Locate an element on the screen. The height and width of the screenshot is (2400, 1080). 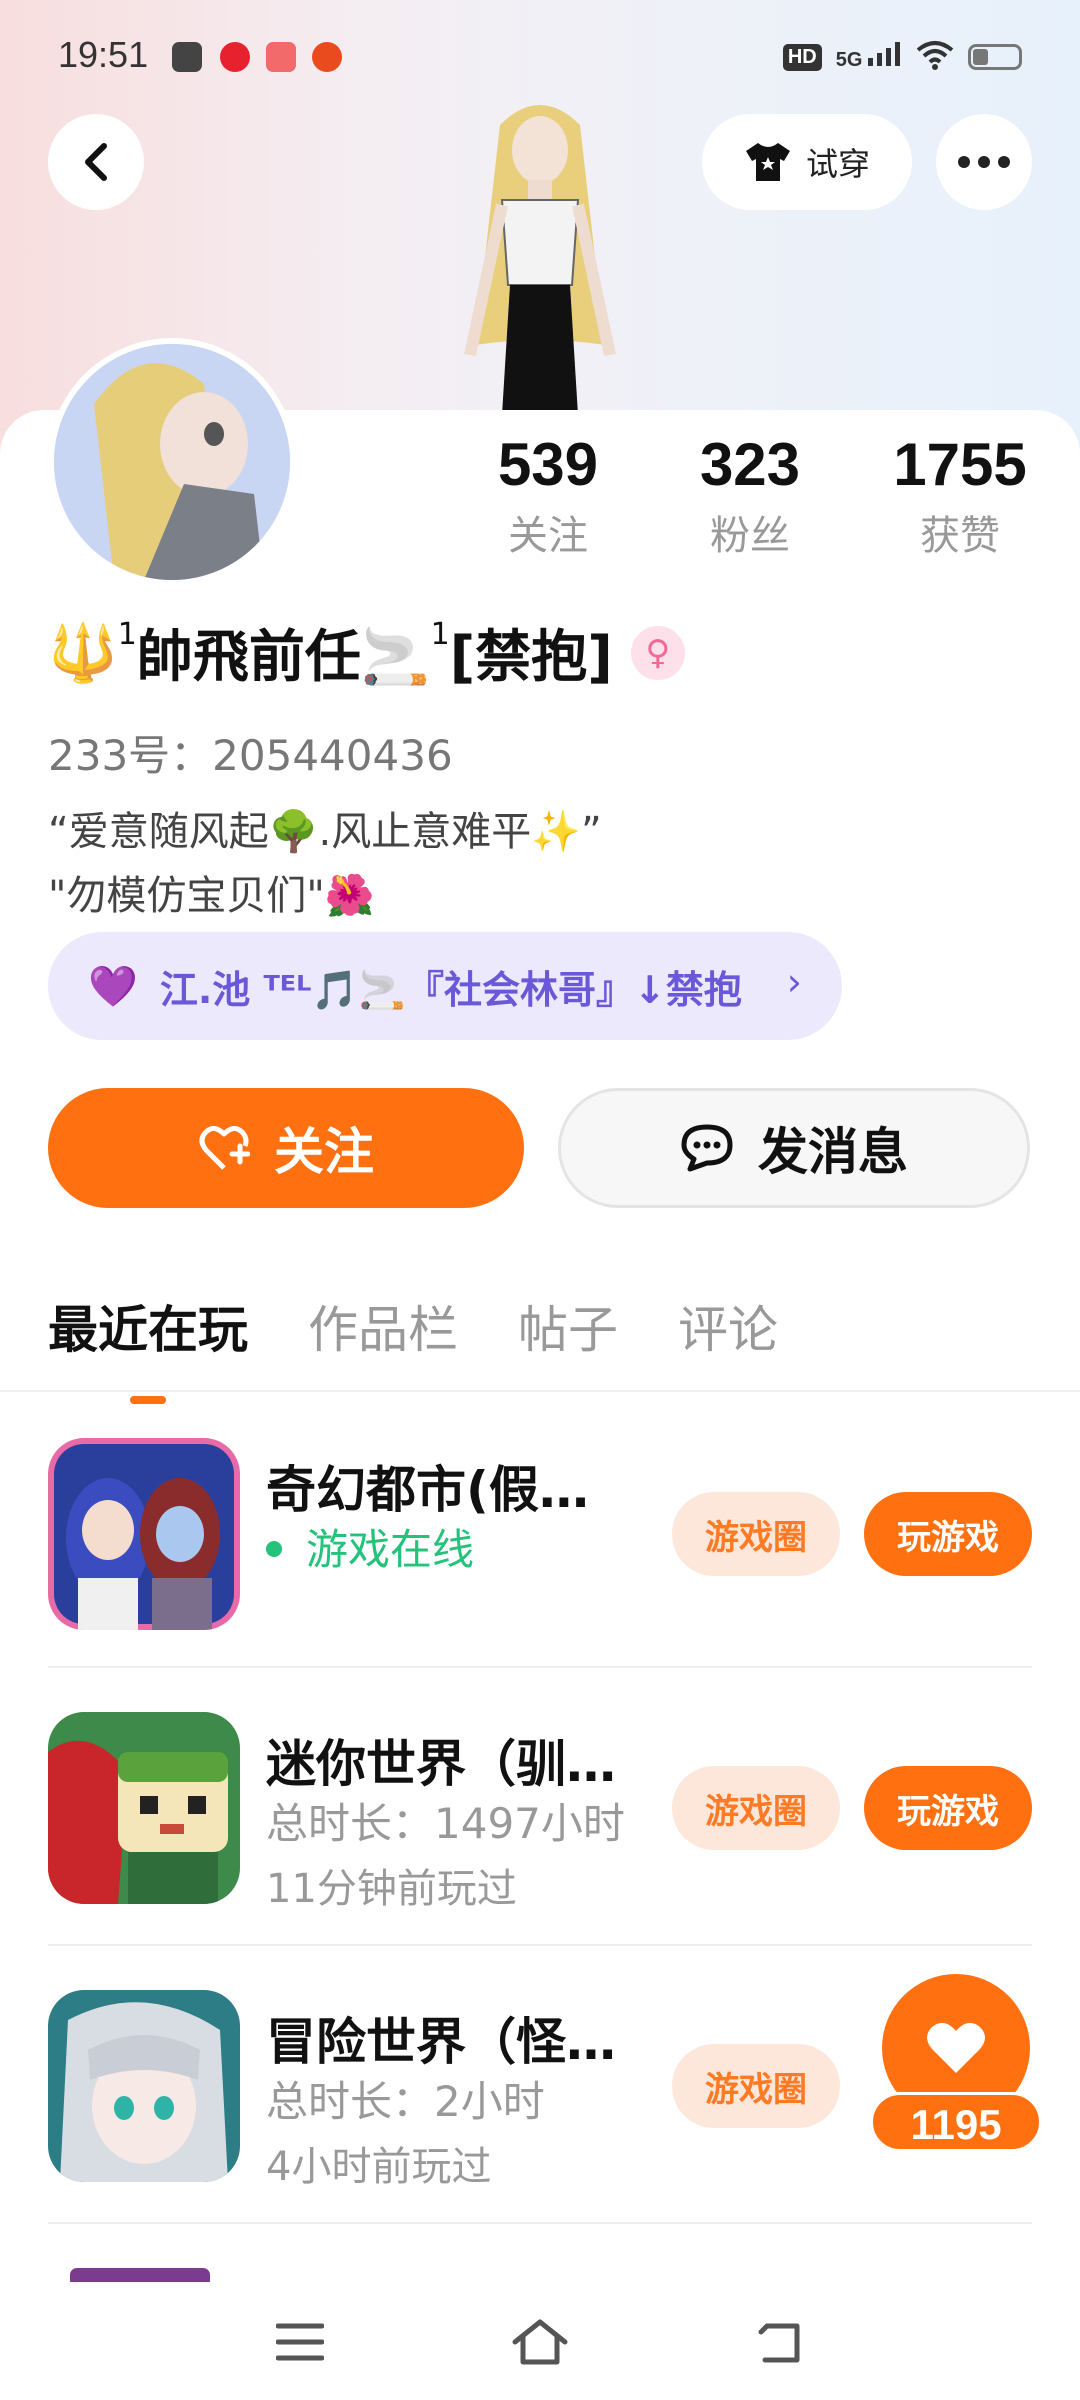
tab-posts: 帖子 is located at coordinates (568, 1326).